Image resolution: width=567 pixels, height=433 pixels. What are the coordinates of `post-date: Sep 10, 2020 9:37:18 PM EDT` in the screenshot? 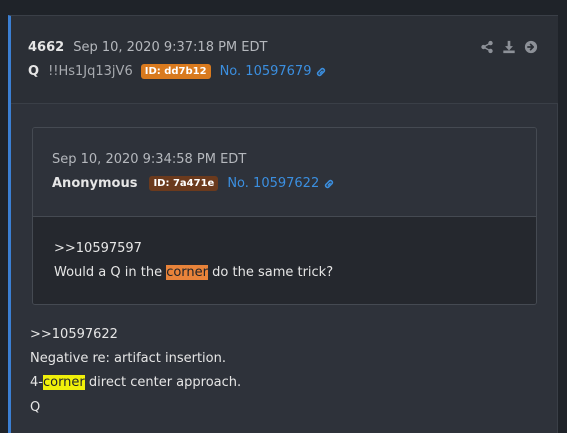 It's located at (170, 47).